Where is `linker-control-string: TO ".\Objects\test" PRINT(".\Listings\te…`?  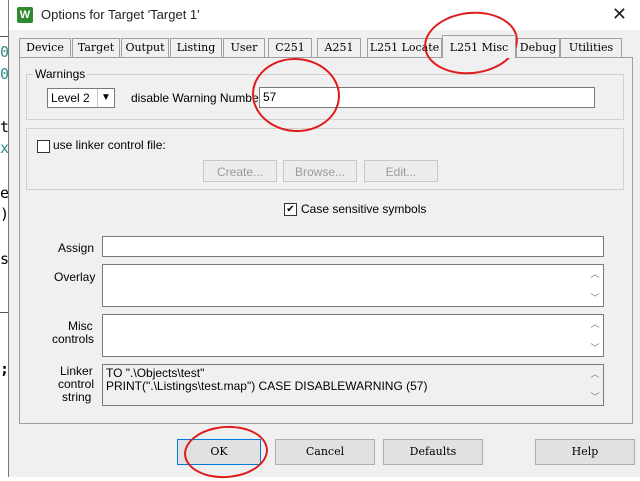
linker-control-string: TO ".\Objects\test" PRINT(".\Listings\te… is located at coordinates (353, 385).